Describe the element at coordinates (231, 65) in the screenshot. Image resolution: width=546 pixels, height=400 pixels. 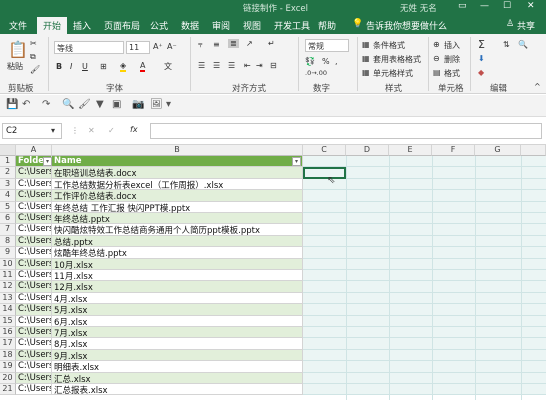
I see `align-right-icon: ☰` at that location.